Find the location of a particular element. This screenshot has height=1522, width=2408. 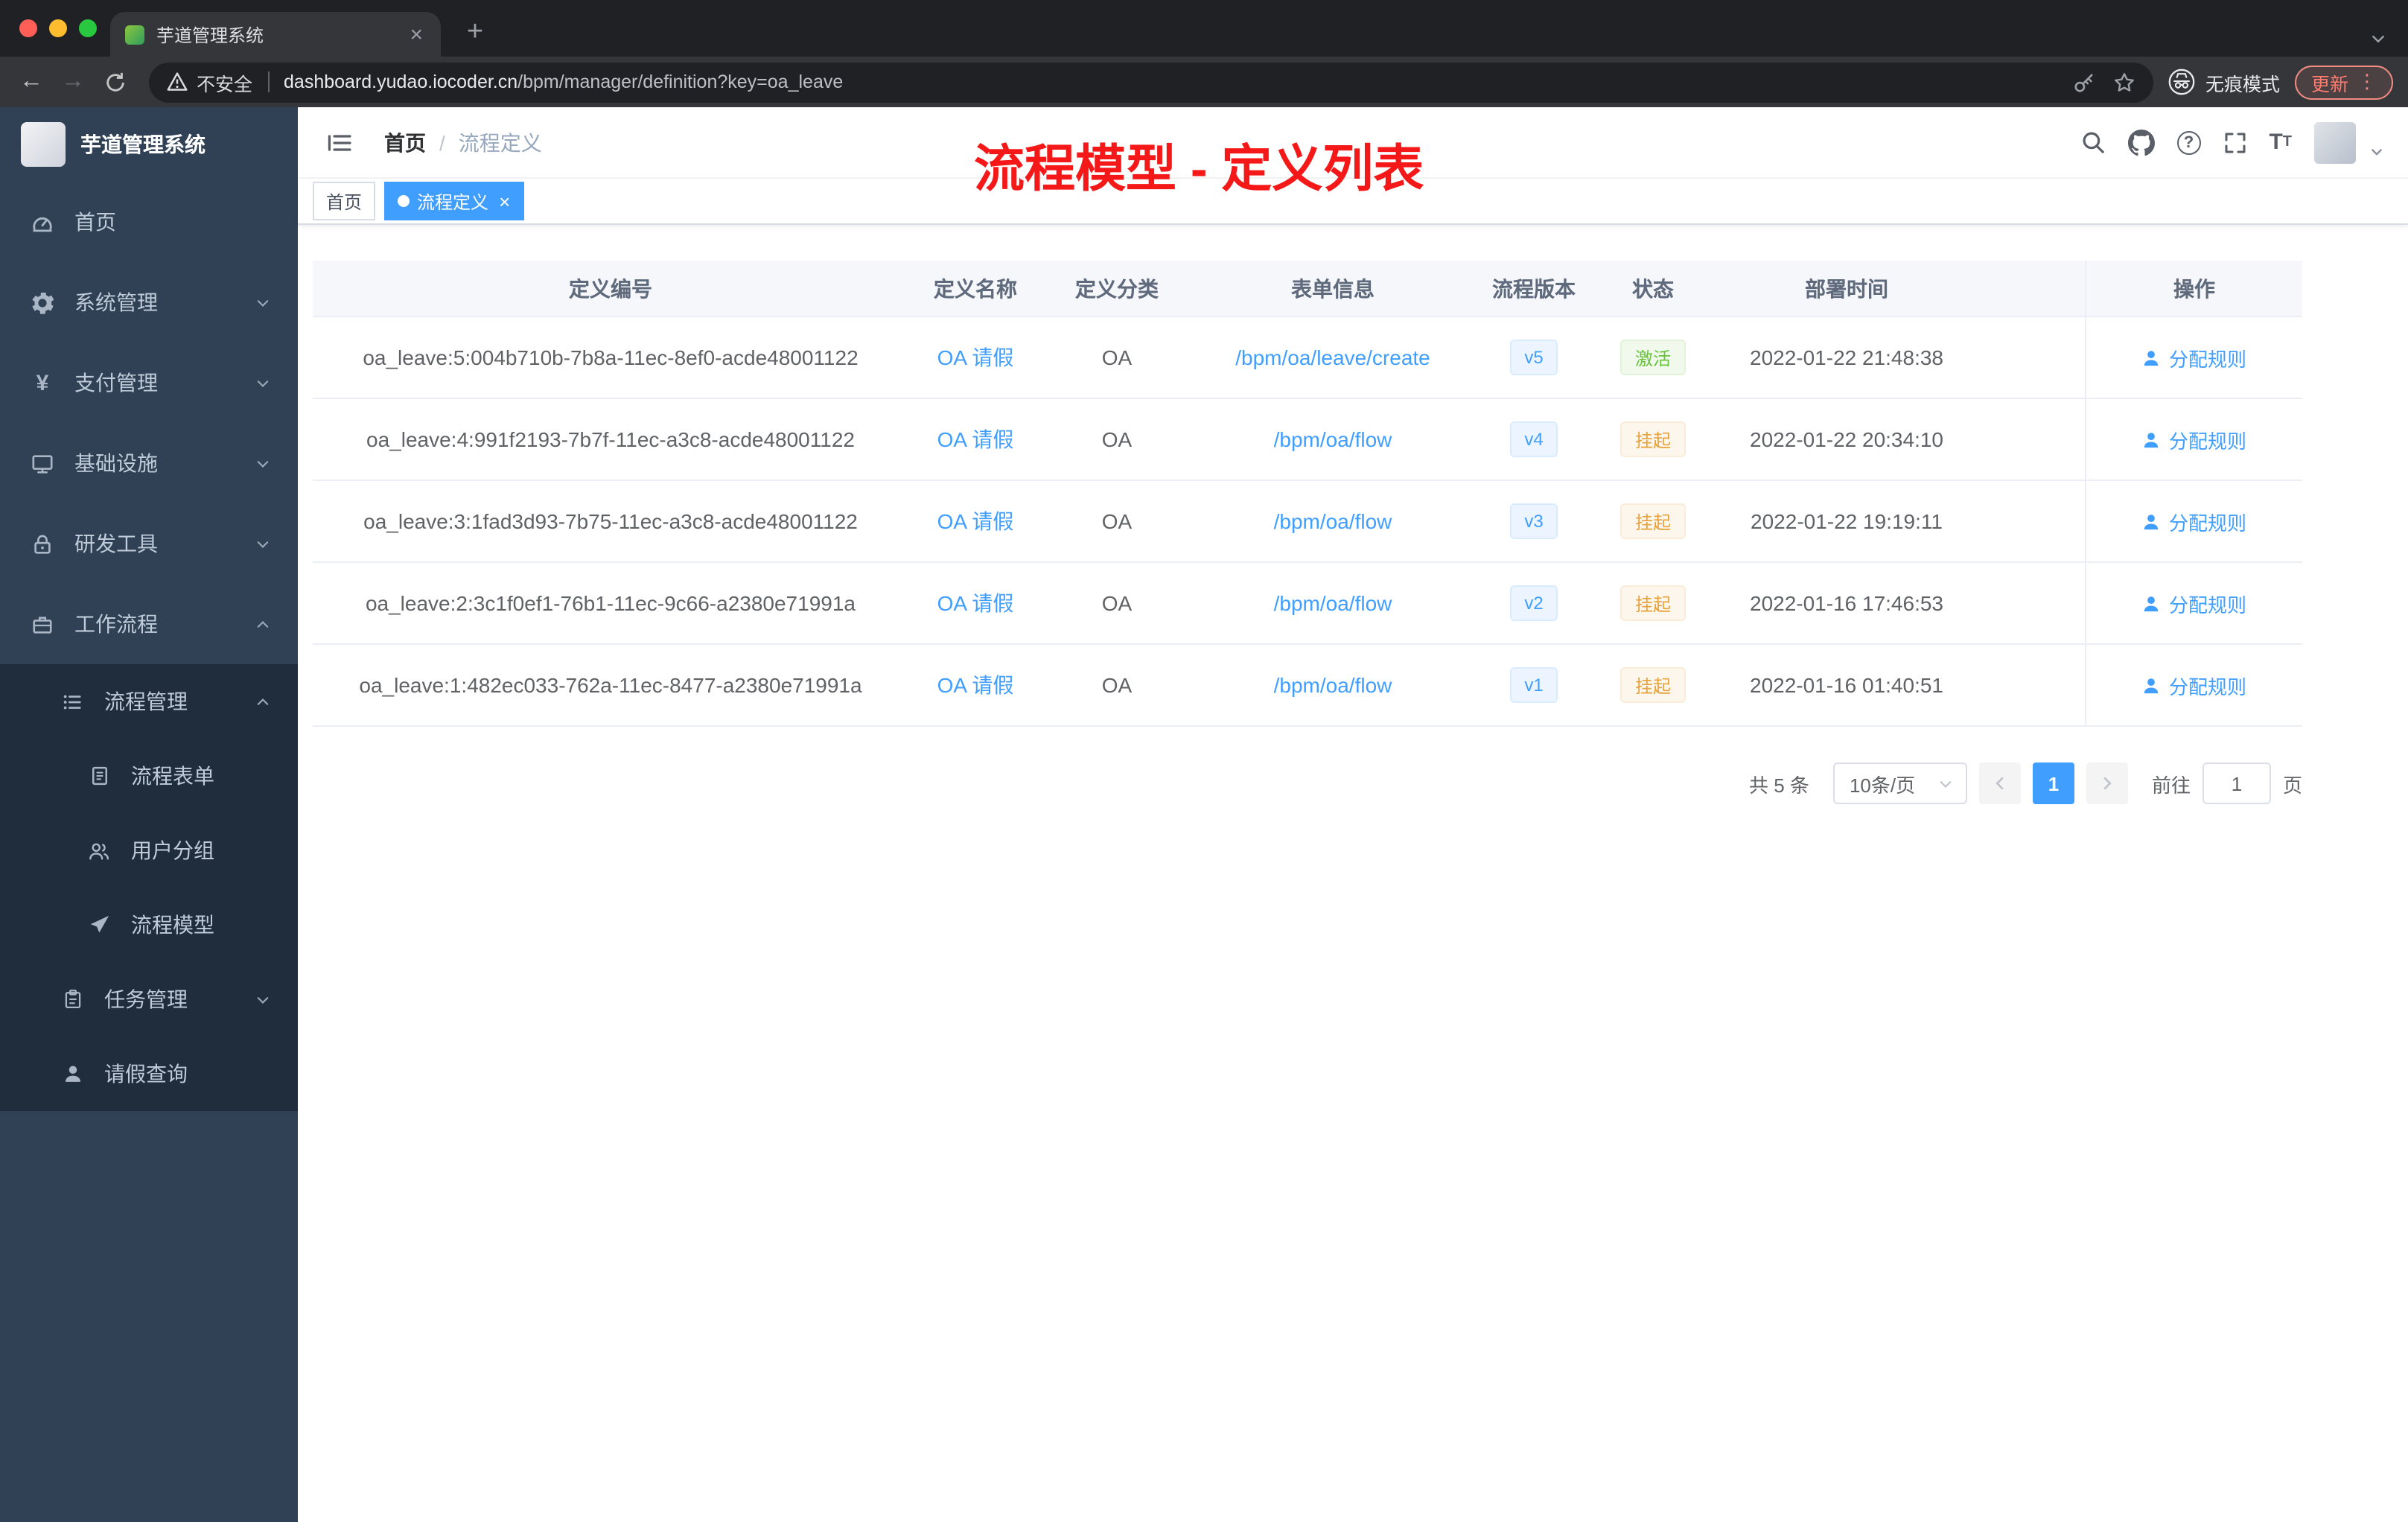

key-icon is located at coordinates (2084, 82).